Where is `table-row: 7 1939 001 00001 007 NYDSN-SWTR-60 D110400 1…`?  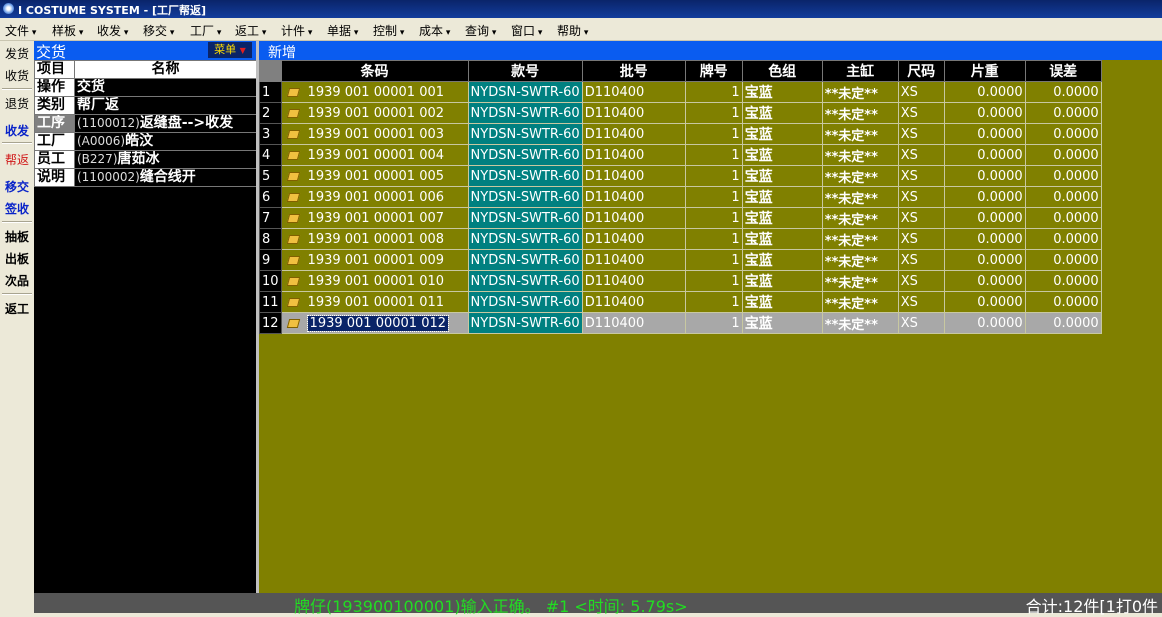 table-row: 7 1939 001 00001 007 NYDSN-SWTR-60 D110400 1… is located at coordinates (680, 218).